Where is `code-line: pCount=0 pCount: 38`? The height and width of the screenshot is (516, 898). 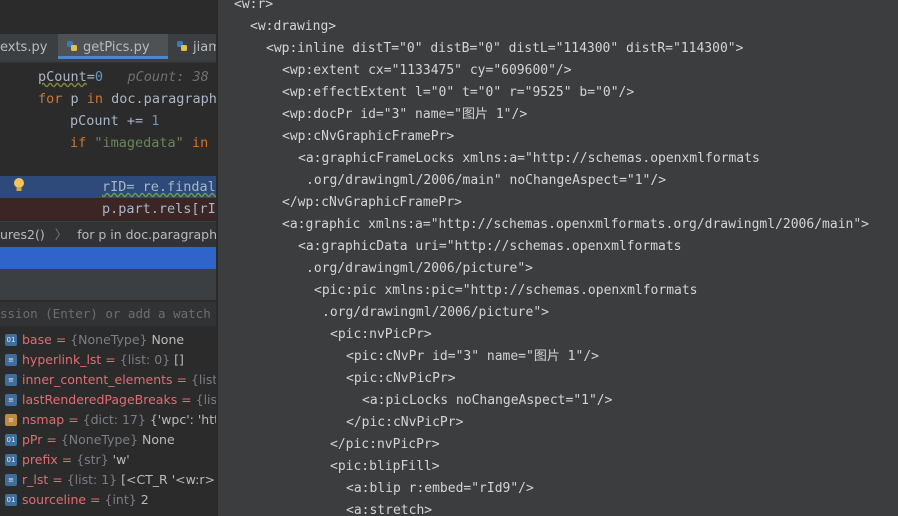 code-line: pCount=0 pCount: 38 is located at coordinates (123, 77).